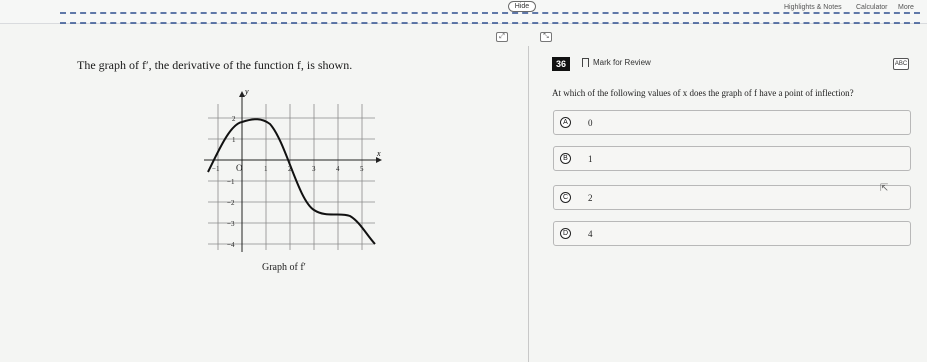 Image resolution: width=927 pixels, height=362 pixels. What do you see at coordinates (378, 153) in the screenshot?
I see `x-axis-label: x` at bounding box center [378, 153].